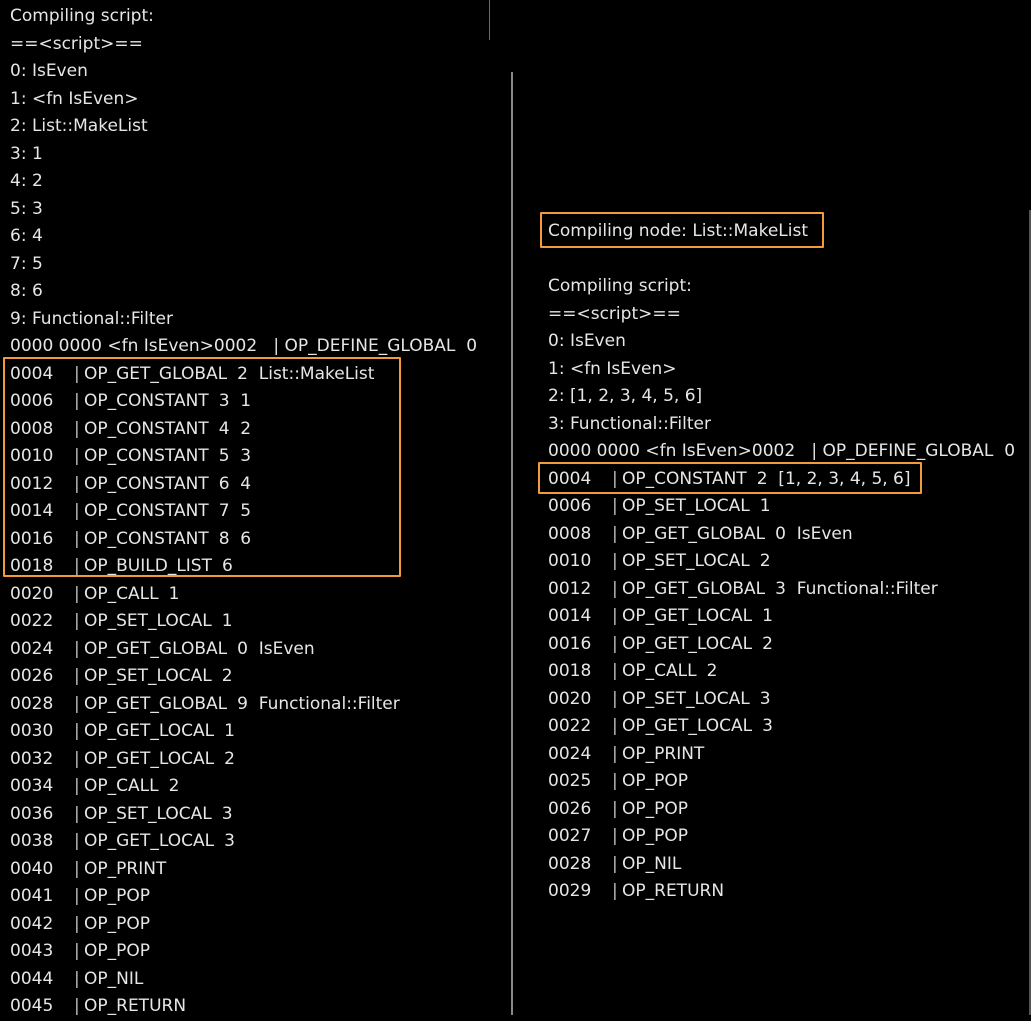  Describe the element at coordinates (788, 535) in the screenshot. I see `instruction-row: 0008 | OP_GET_GLOBAL 0 IsEven` at that location.